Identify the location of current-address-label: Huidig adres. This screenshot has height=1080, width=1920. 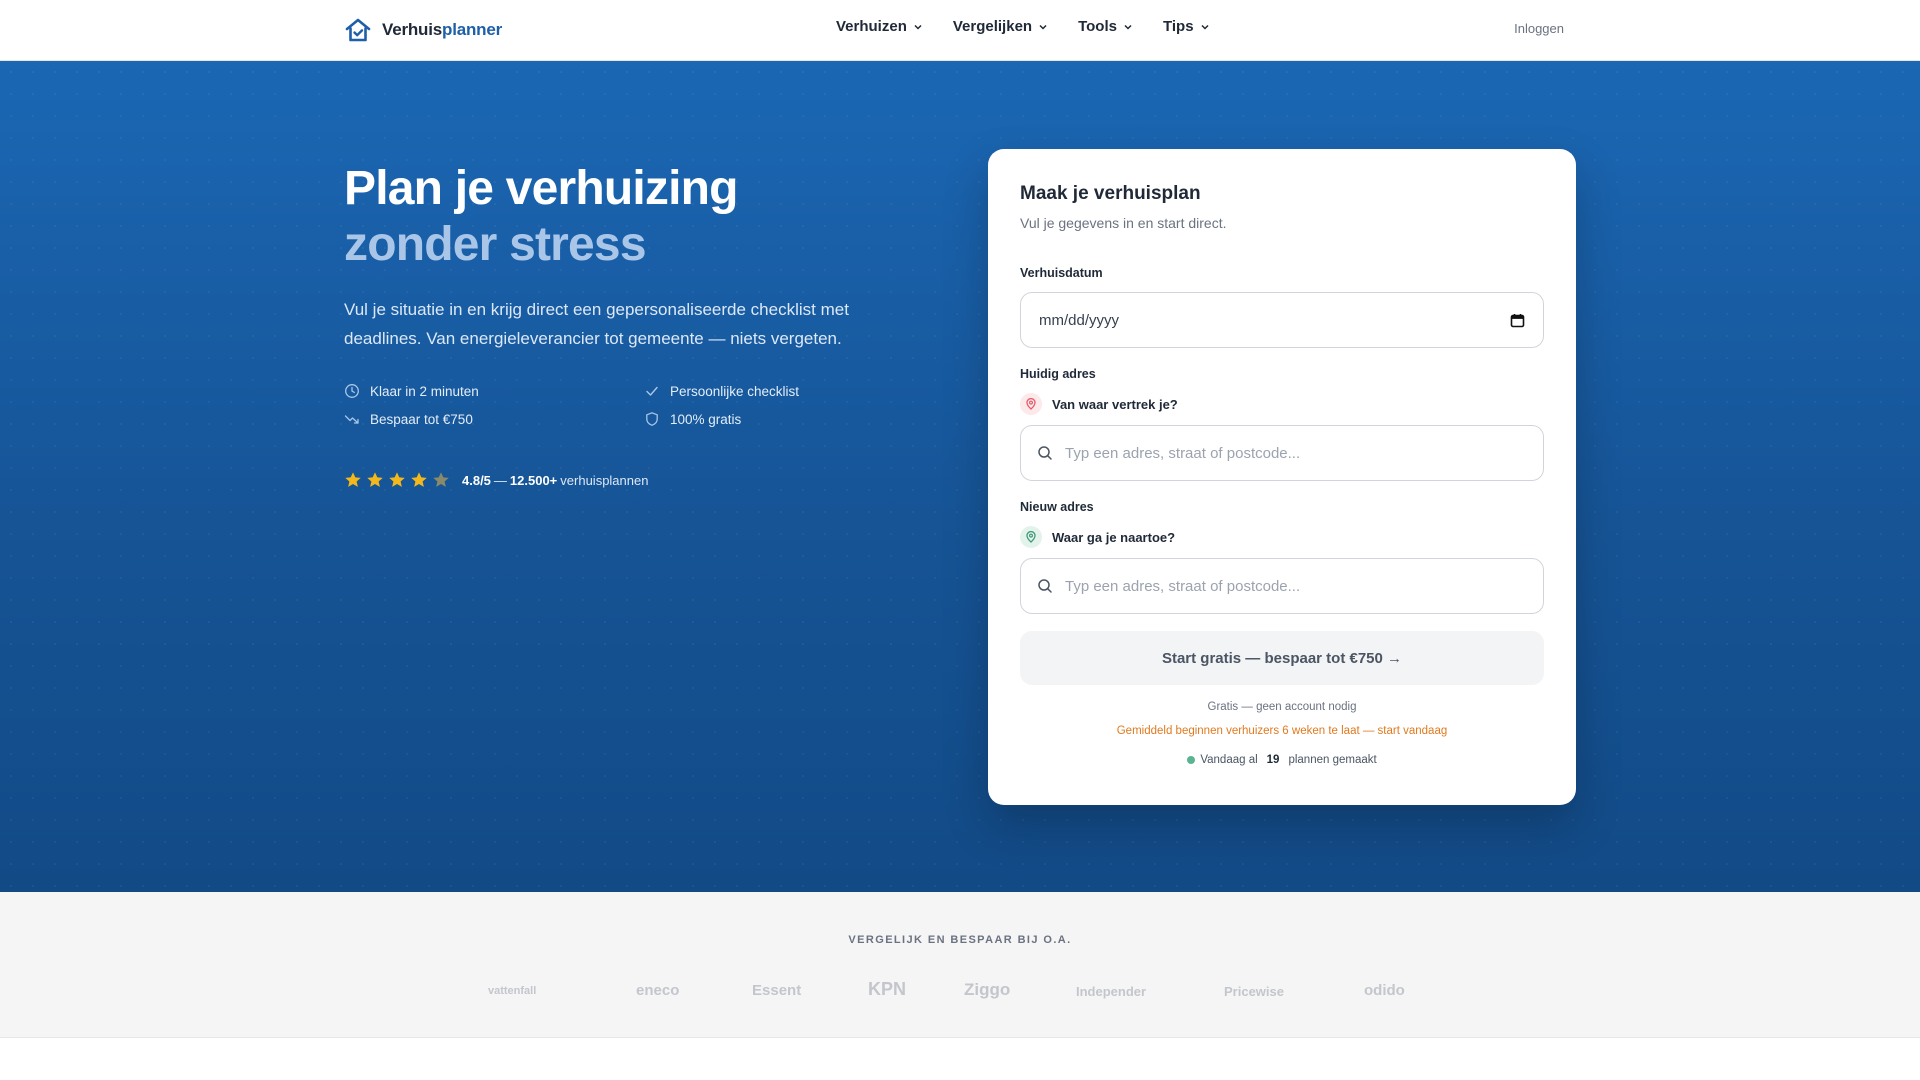
(1058, 374).